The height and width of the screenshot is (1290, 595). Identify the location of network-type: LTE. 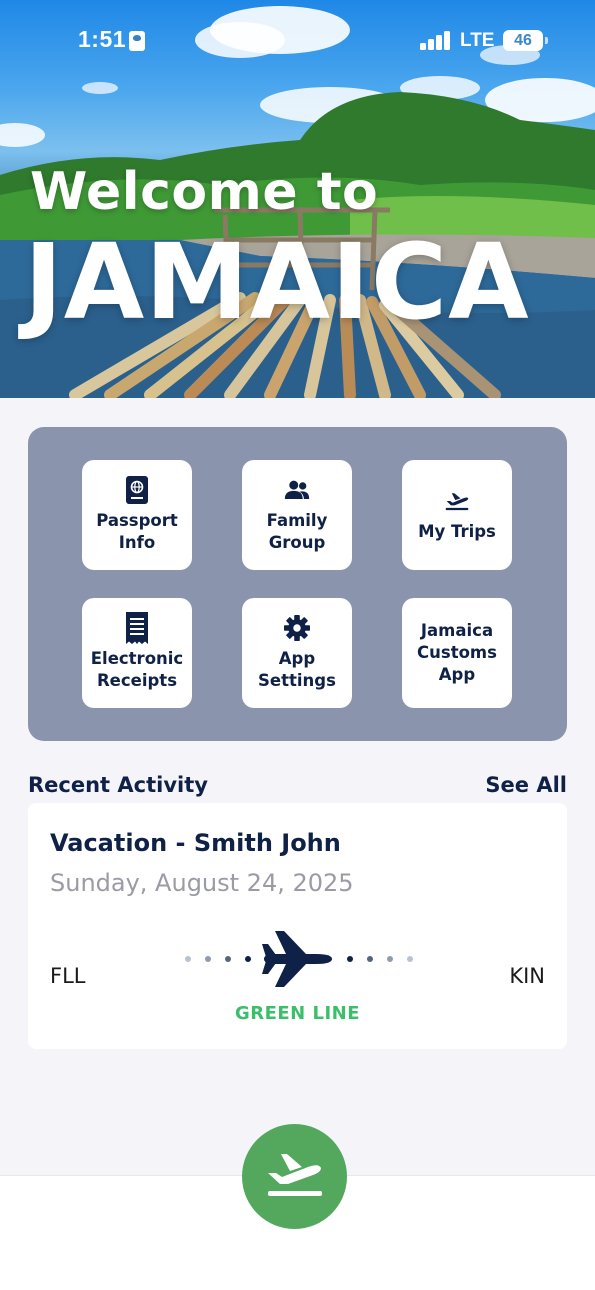
(477, 40).